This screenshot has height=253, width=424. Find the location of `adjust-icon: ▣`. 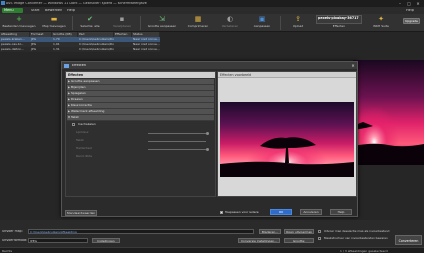

adjust-icon: ▣ is located at coordinates (262, 19).